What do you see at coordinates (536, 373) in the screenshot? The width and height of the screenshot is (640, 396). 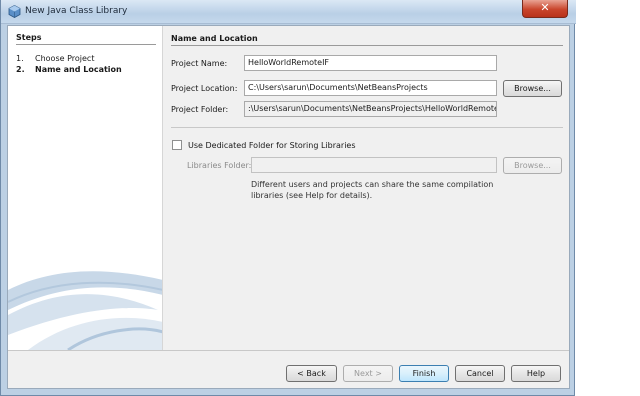 I see `help-button: Help` at bounding box center [536, 373].